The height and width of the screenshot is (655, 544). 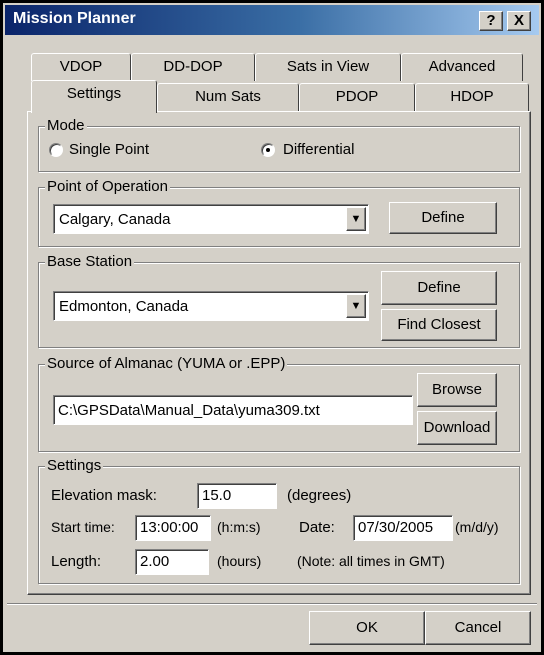 What do you see at coordinates (396, 527) in the screenshot?
I see `date-value: 07/30/2005` at bounding box center [396, 527].